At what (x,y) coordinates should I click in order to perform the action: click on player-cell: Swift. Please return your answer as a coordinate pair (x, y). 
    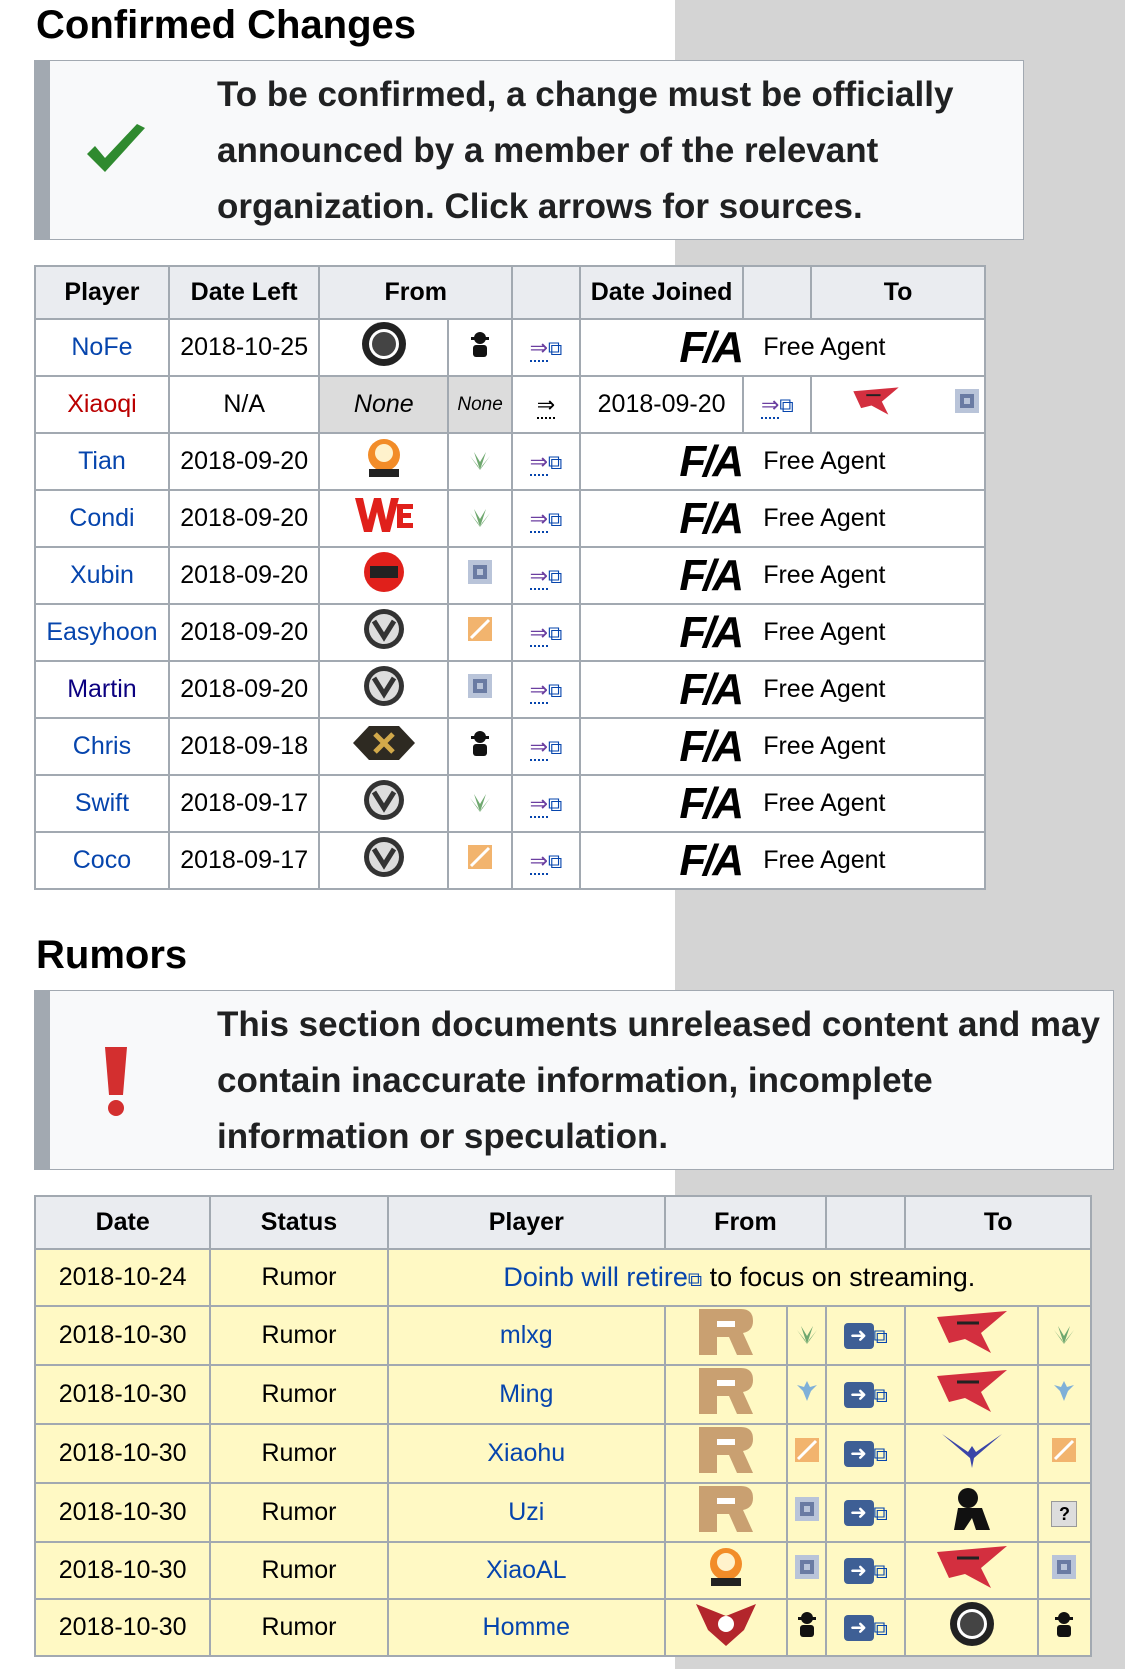
    Looking at the image, I should click on (102, 803).